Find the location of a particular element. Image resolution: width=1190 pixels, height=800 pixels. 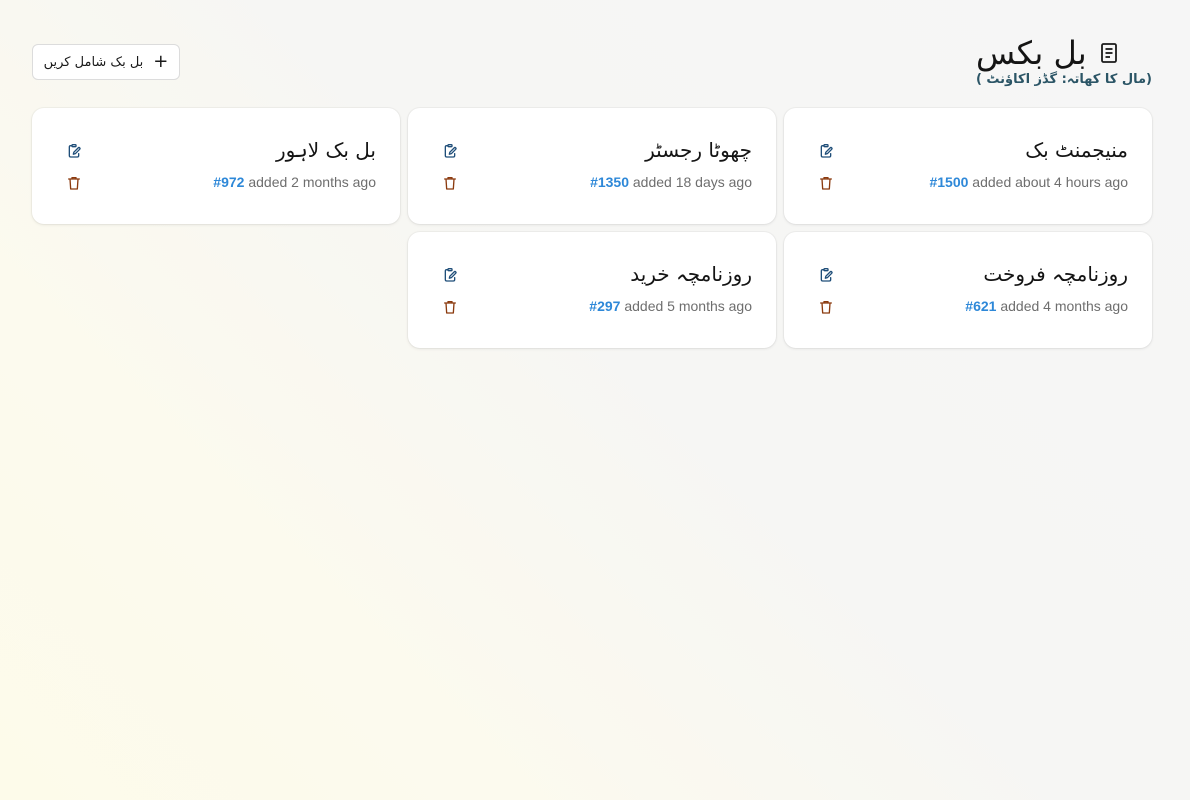

plus-icon: + is located at coordinates (161, 61).